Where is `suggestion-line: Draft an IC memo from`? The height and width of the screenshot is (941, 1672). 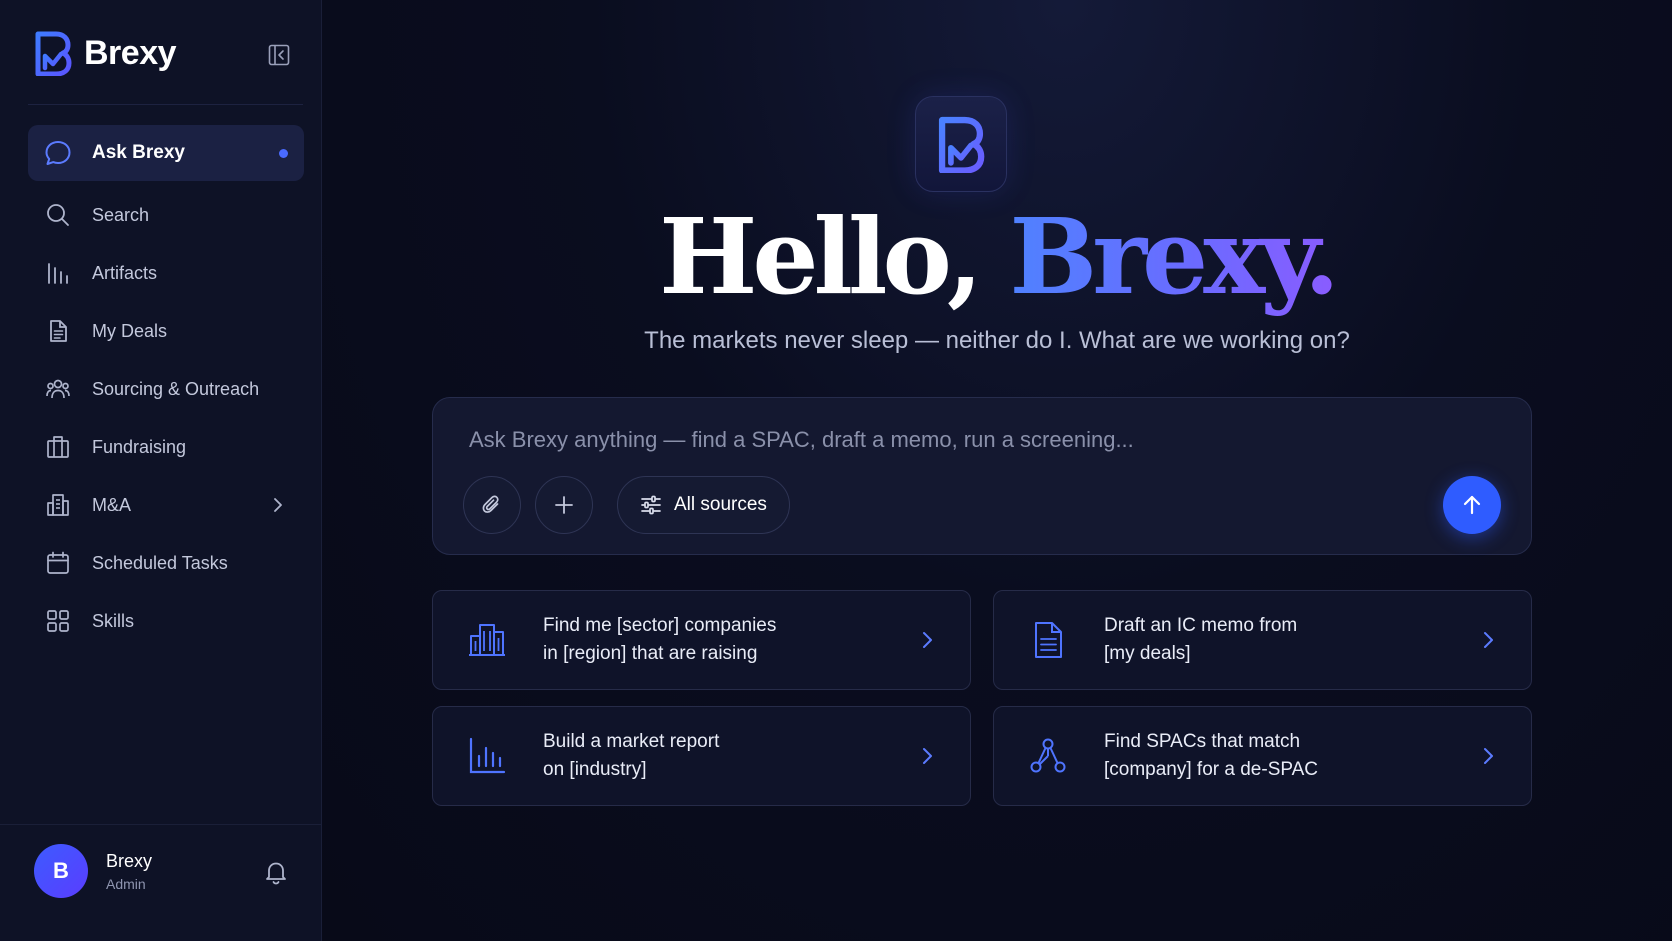 suggestion-line: Draft an IC memo from is located at coordinates (1201, 625).